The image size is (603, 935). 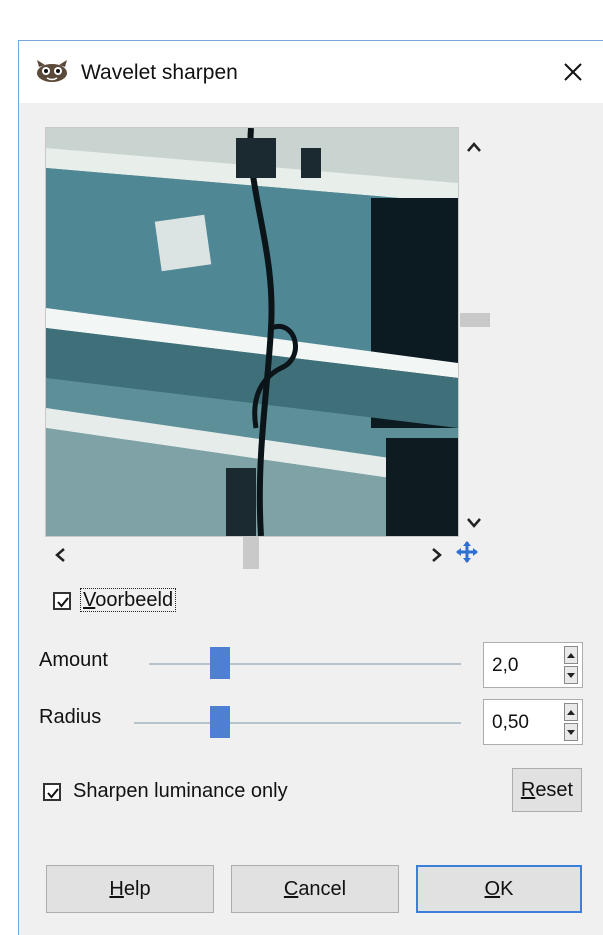 What do you see at coordinates (499, 889) in the screenshot?
I see `ok-button: OK` at bounding box center [499, 889].